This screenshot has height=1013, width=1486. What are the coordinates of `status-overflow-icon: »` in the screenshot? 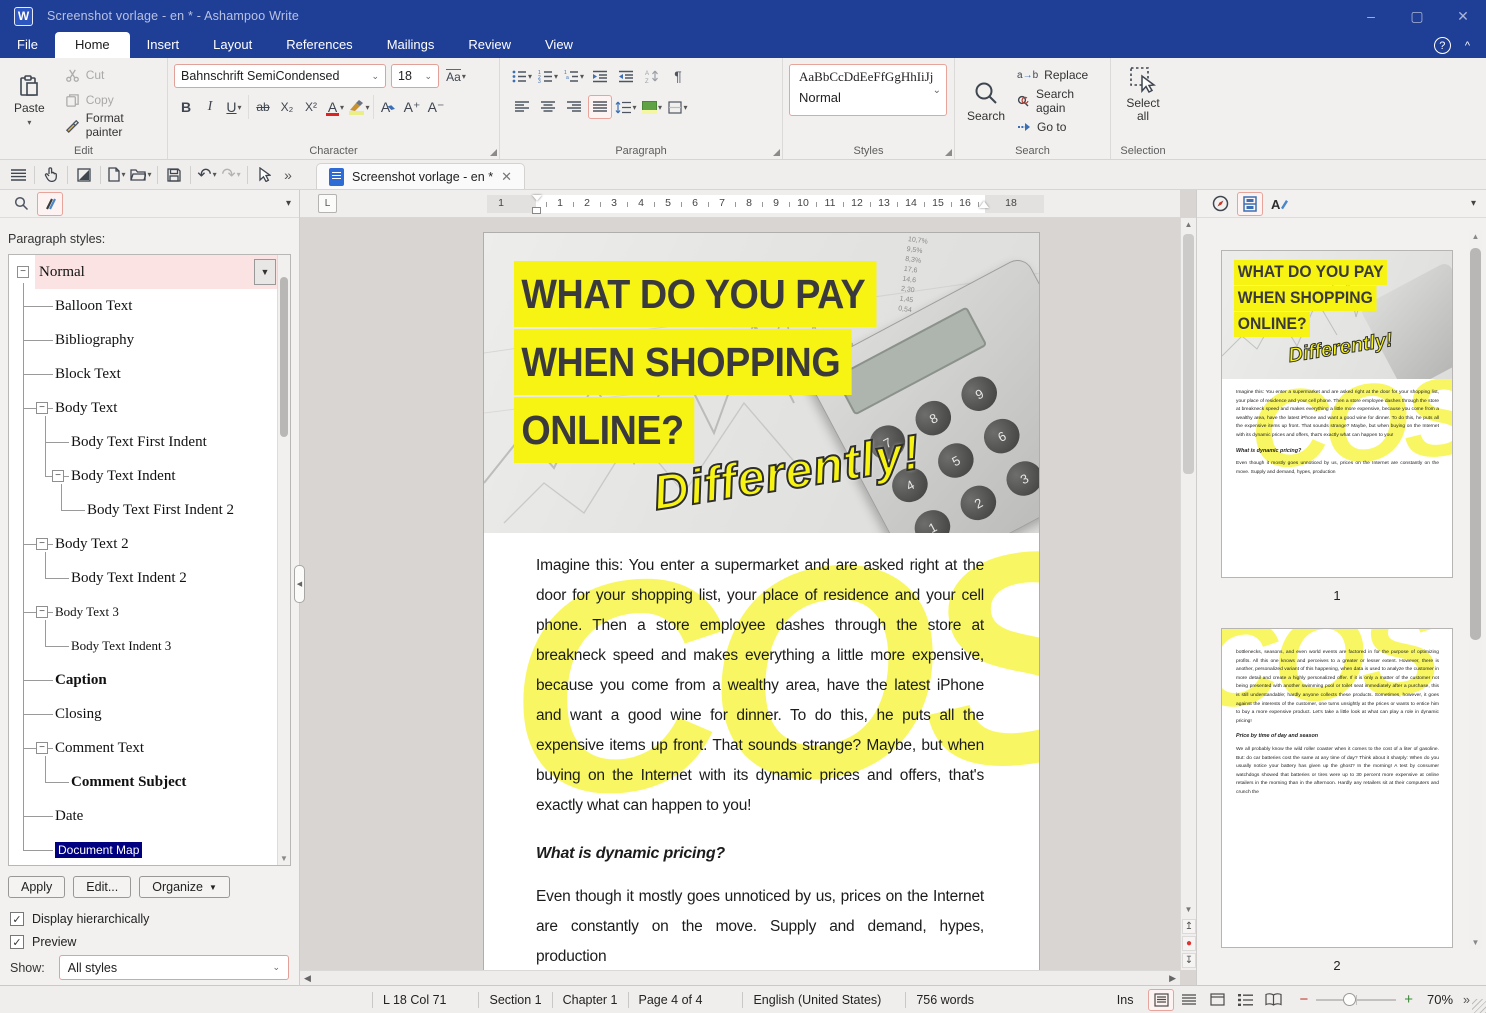 It's located at (1466, 1000).